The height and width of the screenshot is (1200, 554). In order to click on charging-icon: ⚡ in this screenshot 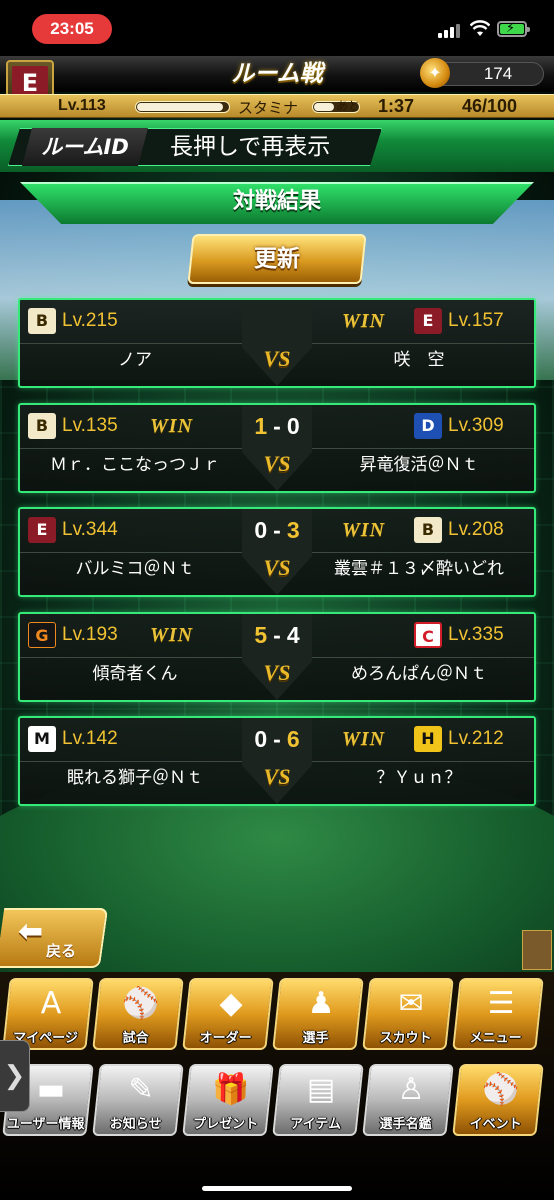, I will do `click(511, 28)`.